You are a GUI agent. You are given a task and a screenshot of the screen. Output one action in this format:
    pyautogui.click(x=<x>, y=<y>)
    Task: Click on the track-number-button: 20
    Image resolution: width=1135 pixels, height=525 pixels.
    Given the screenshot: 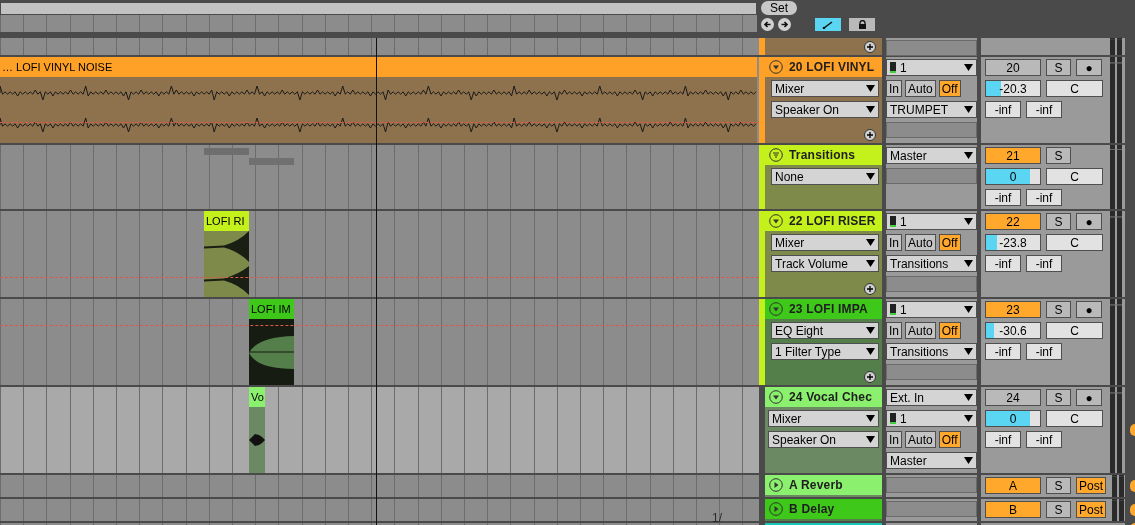 What is the action you would take?
    pyautogui.click(x=1013, y=67)
    